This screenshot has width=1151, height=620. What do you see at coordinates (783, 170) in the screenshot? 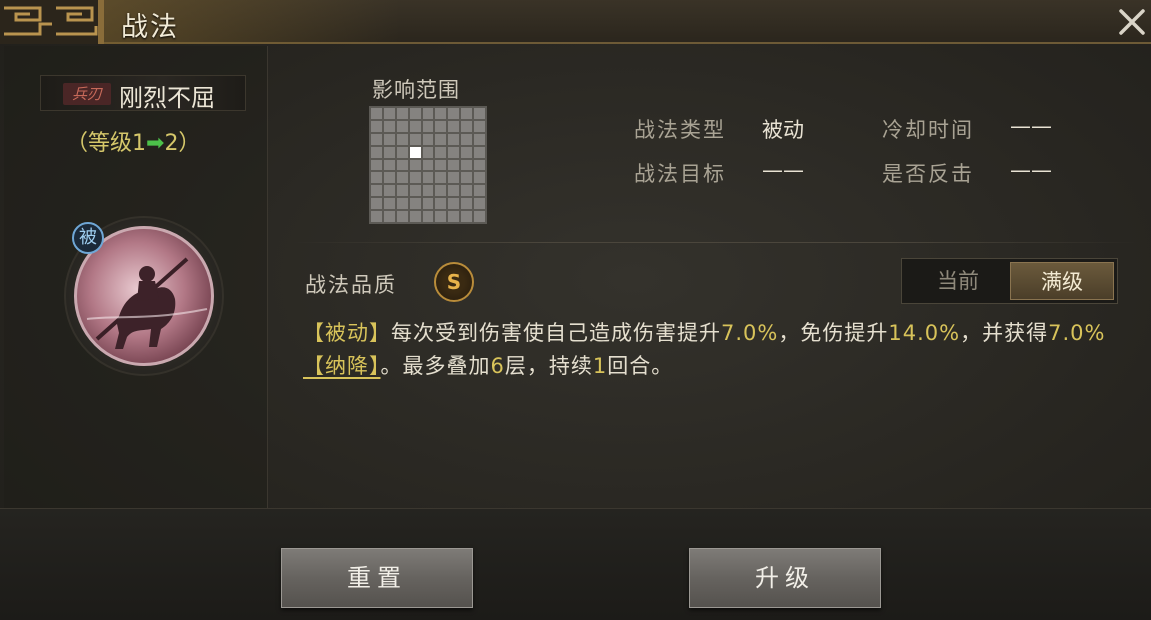
I see `skill-target-value: ——` at bounding box center [783, 170].